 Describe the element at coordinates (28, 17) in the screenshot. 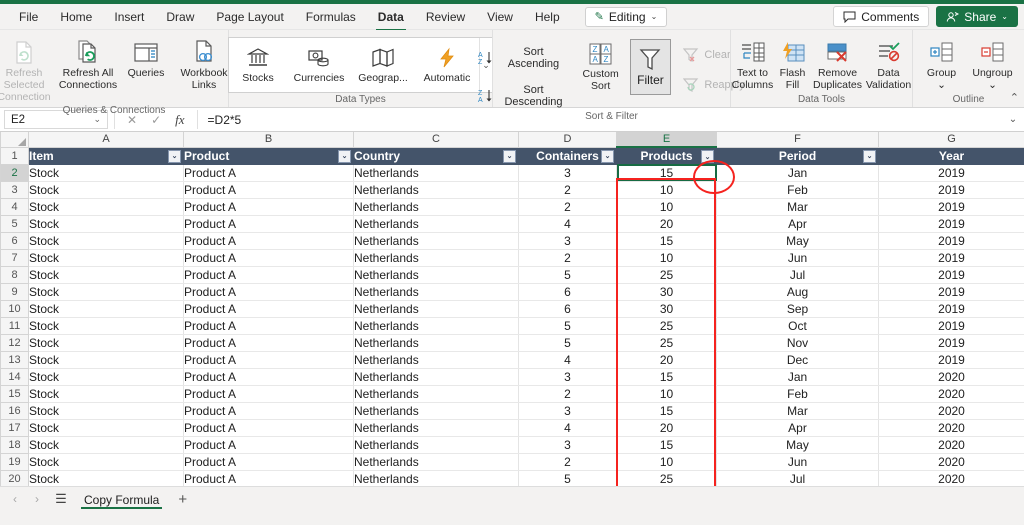

I see `tab-file: File` at that location.